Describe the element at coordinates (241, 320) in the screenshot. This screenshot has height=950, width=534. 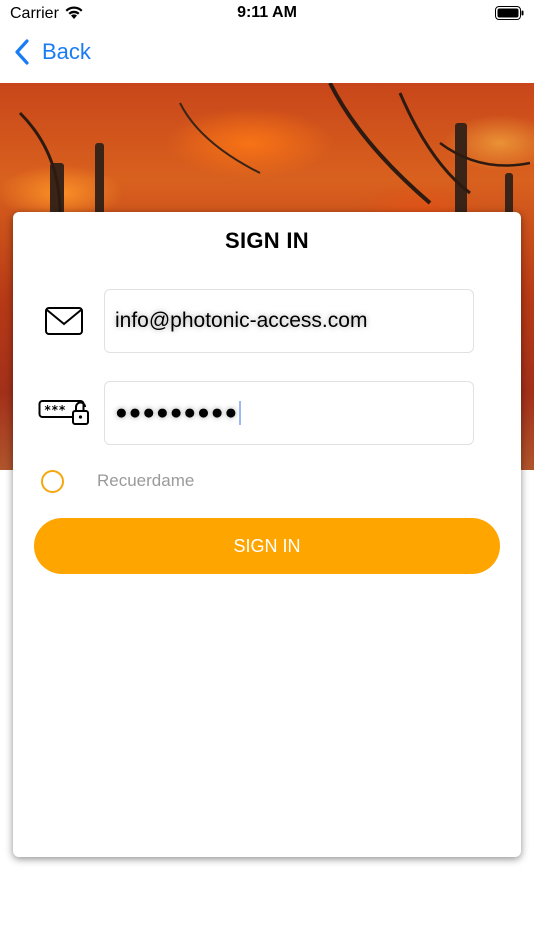
I see `email-value: info@photonic-access.com` at that location.